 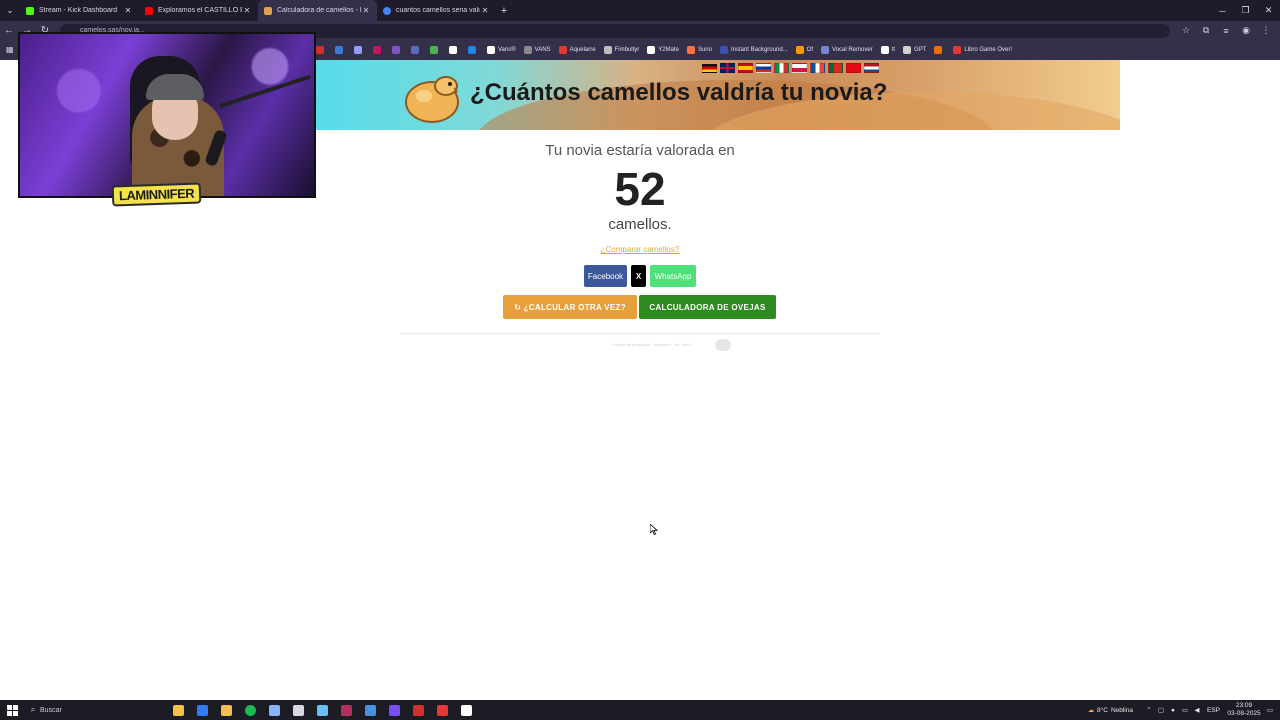 What do you see at coordinates (1206, 30) in the screenshot?
I see `extensions-icon: ⧉` at bounding box center [1206, 30].